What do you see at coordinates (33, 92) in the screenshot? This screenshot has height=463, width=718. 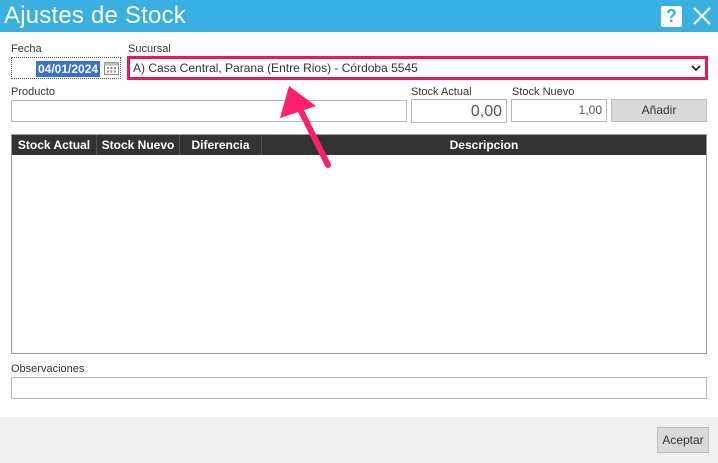 I see `producto-label: Producto` at bounding box center [33, 92].